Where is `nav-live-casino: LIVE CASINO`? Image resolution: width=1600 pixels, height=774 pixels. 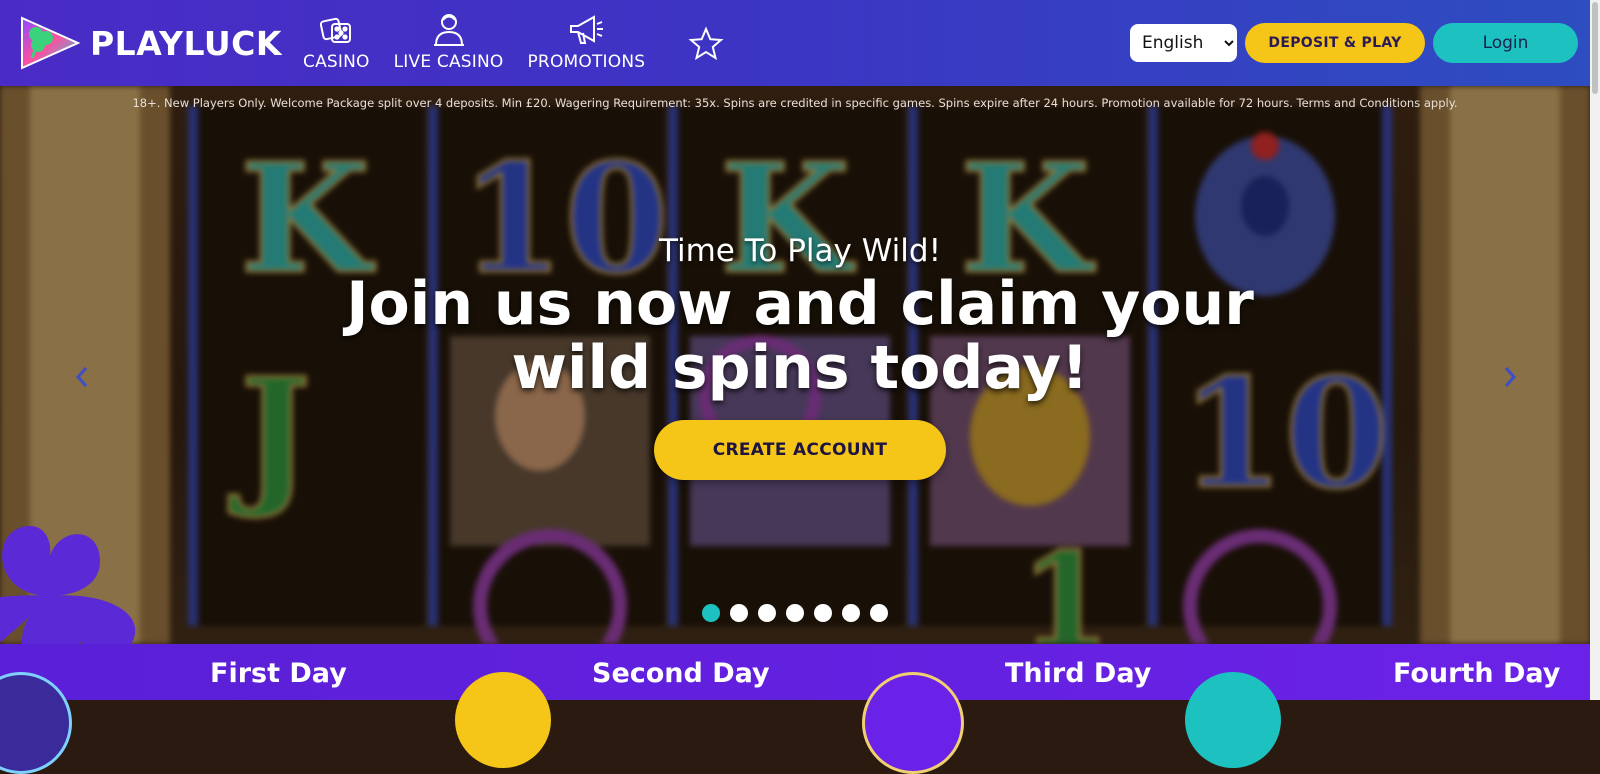 nav-live-casino: LIVE CASINO is located at coordinates (449, 42).